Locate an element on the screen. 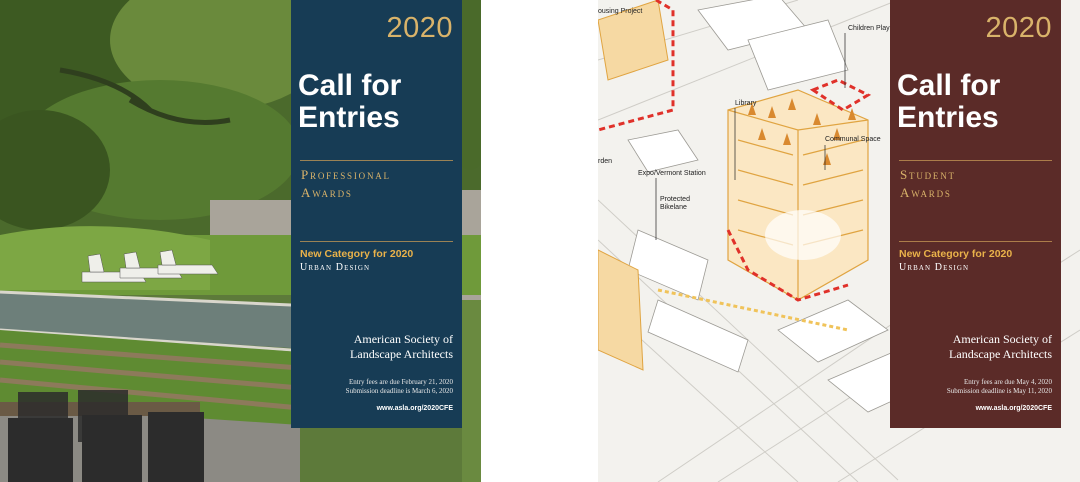  children-play-label: Children Play is located at coordinates (869, 28).